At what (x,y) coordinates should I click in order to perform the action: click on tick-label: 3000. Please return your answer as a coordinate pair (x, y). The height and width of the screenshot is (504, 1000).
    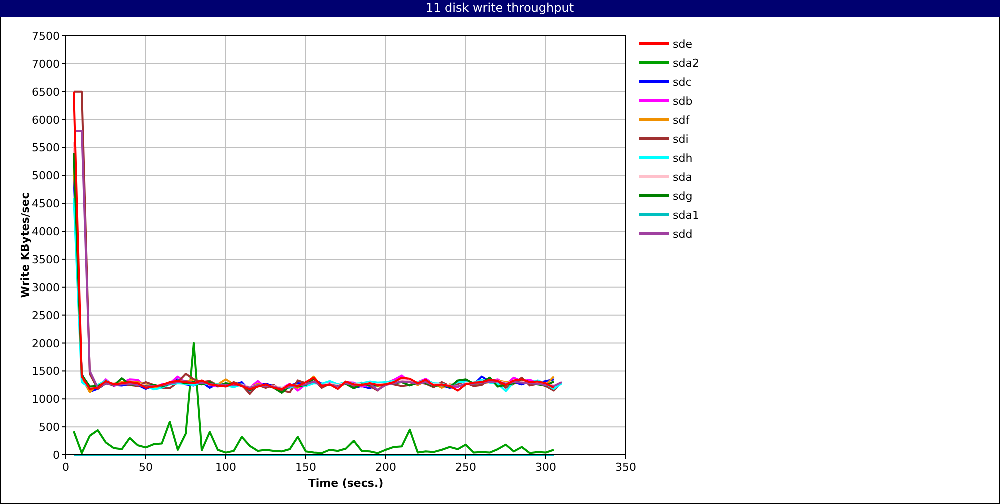
    Looking at the image, I should click on (46, 287).